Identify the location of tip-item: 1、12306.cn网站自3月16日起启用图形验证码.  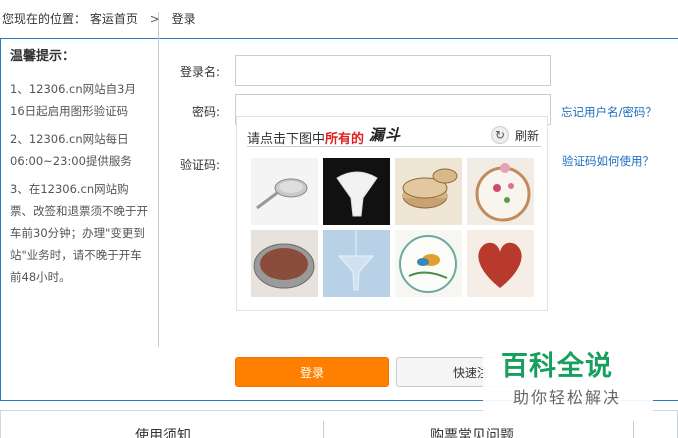
(73, 100).